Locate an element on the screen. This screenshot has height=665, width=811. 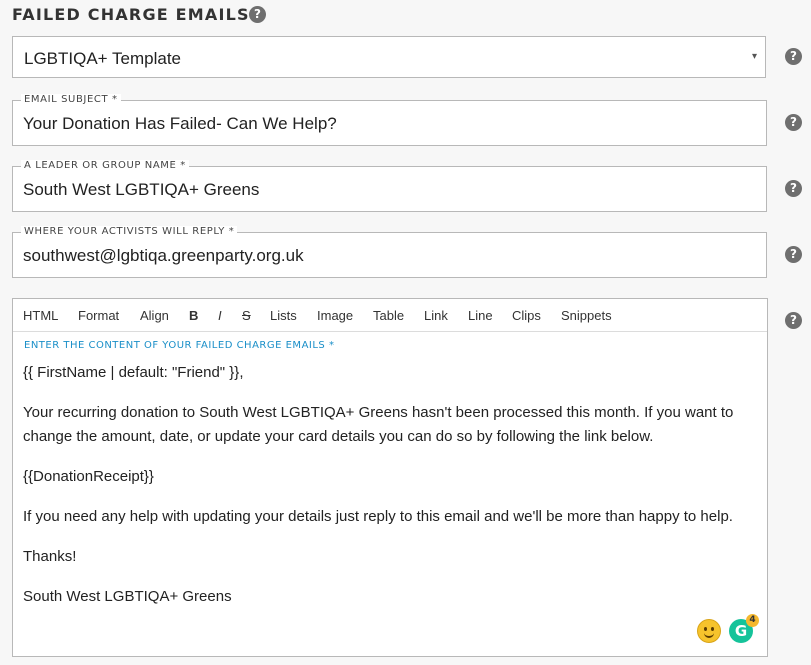
template-select: LGBTIQA+ Template ▾ is located at coordinates (389, 57).